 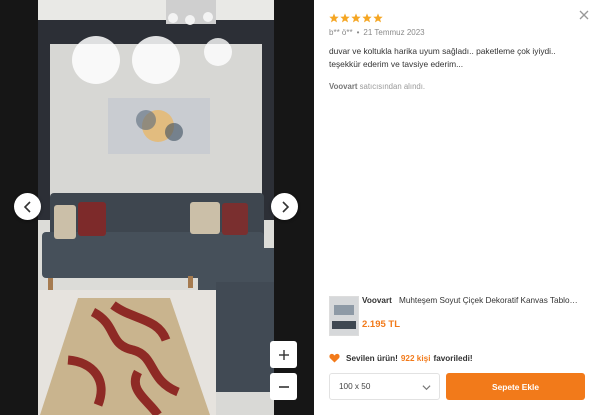 I want to click on favorites-banner: Sevilen ürün! 922 kişi favoriledi!, so click(x=401, y=358).